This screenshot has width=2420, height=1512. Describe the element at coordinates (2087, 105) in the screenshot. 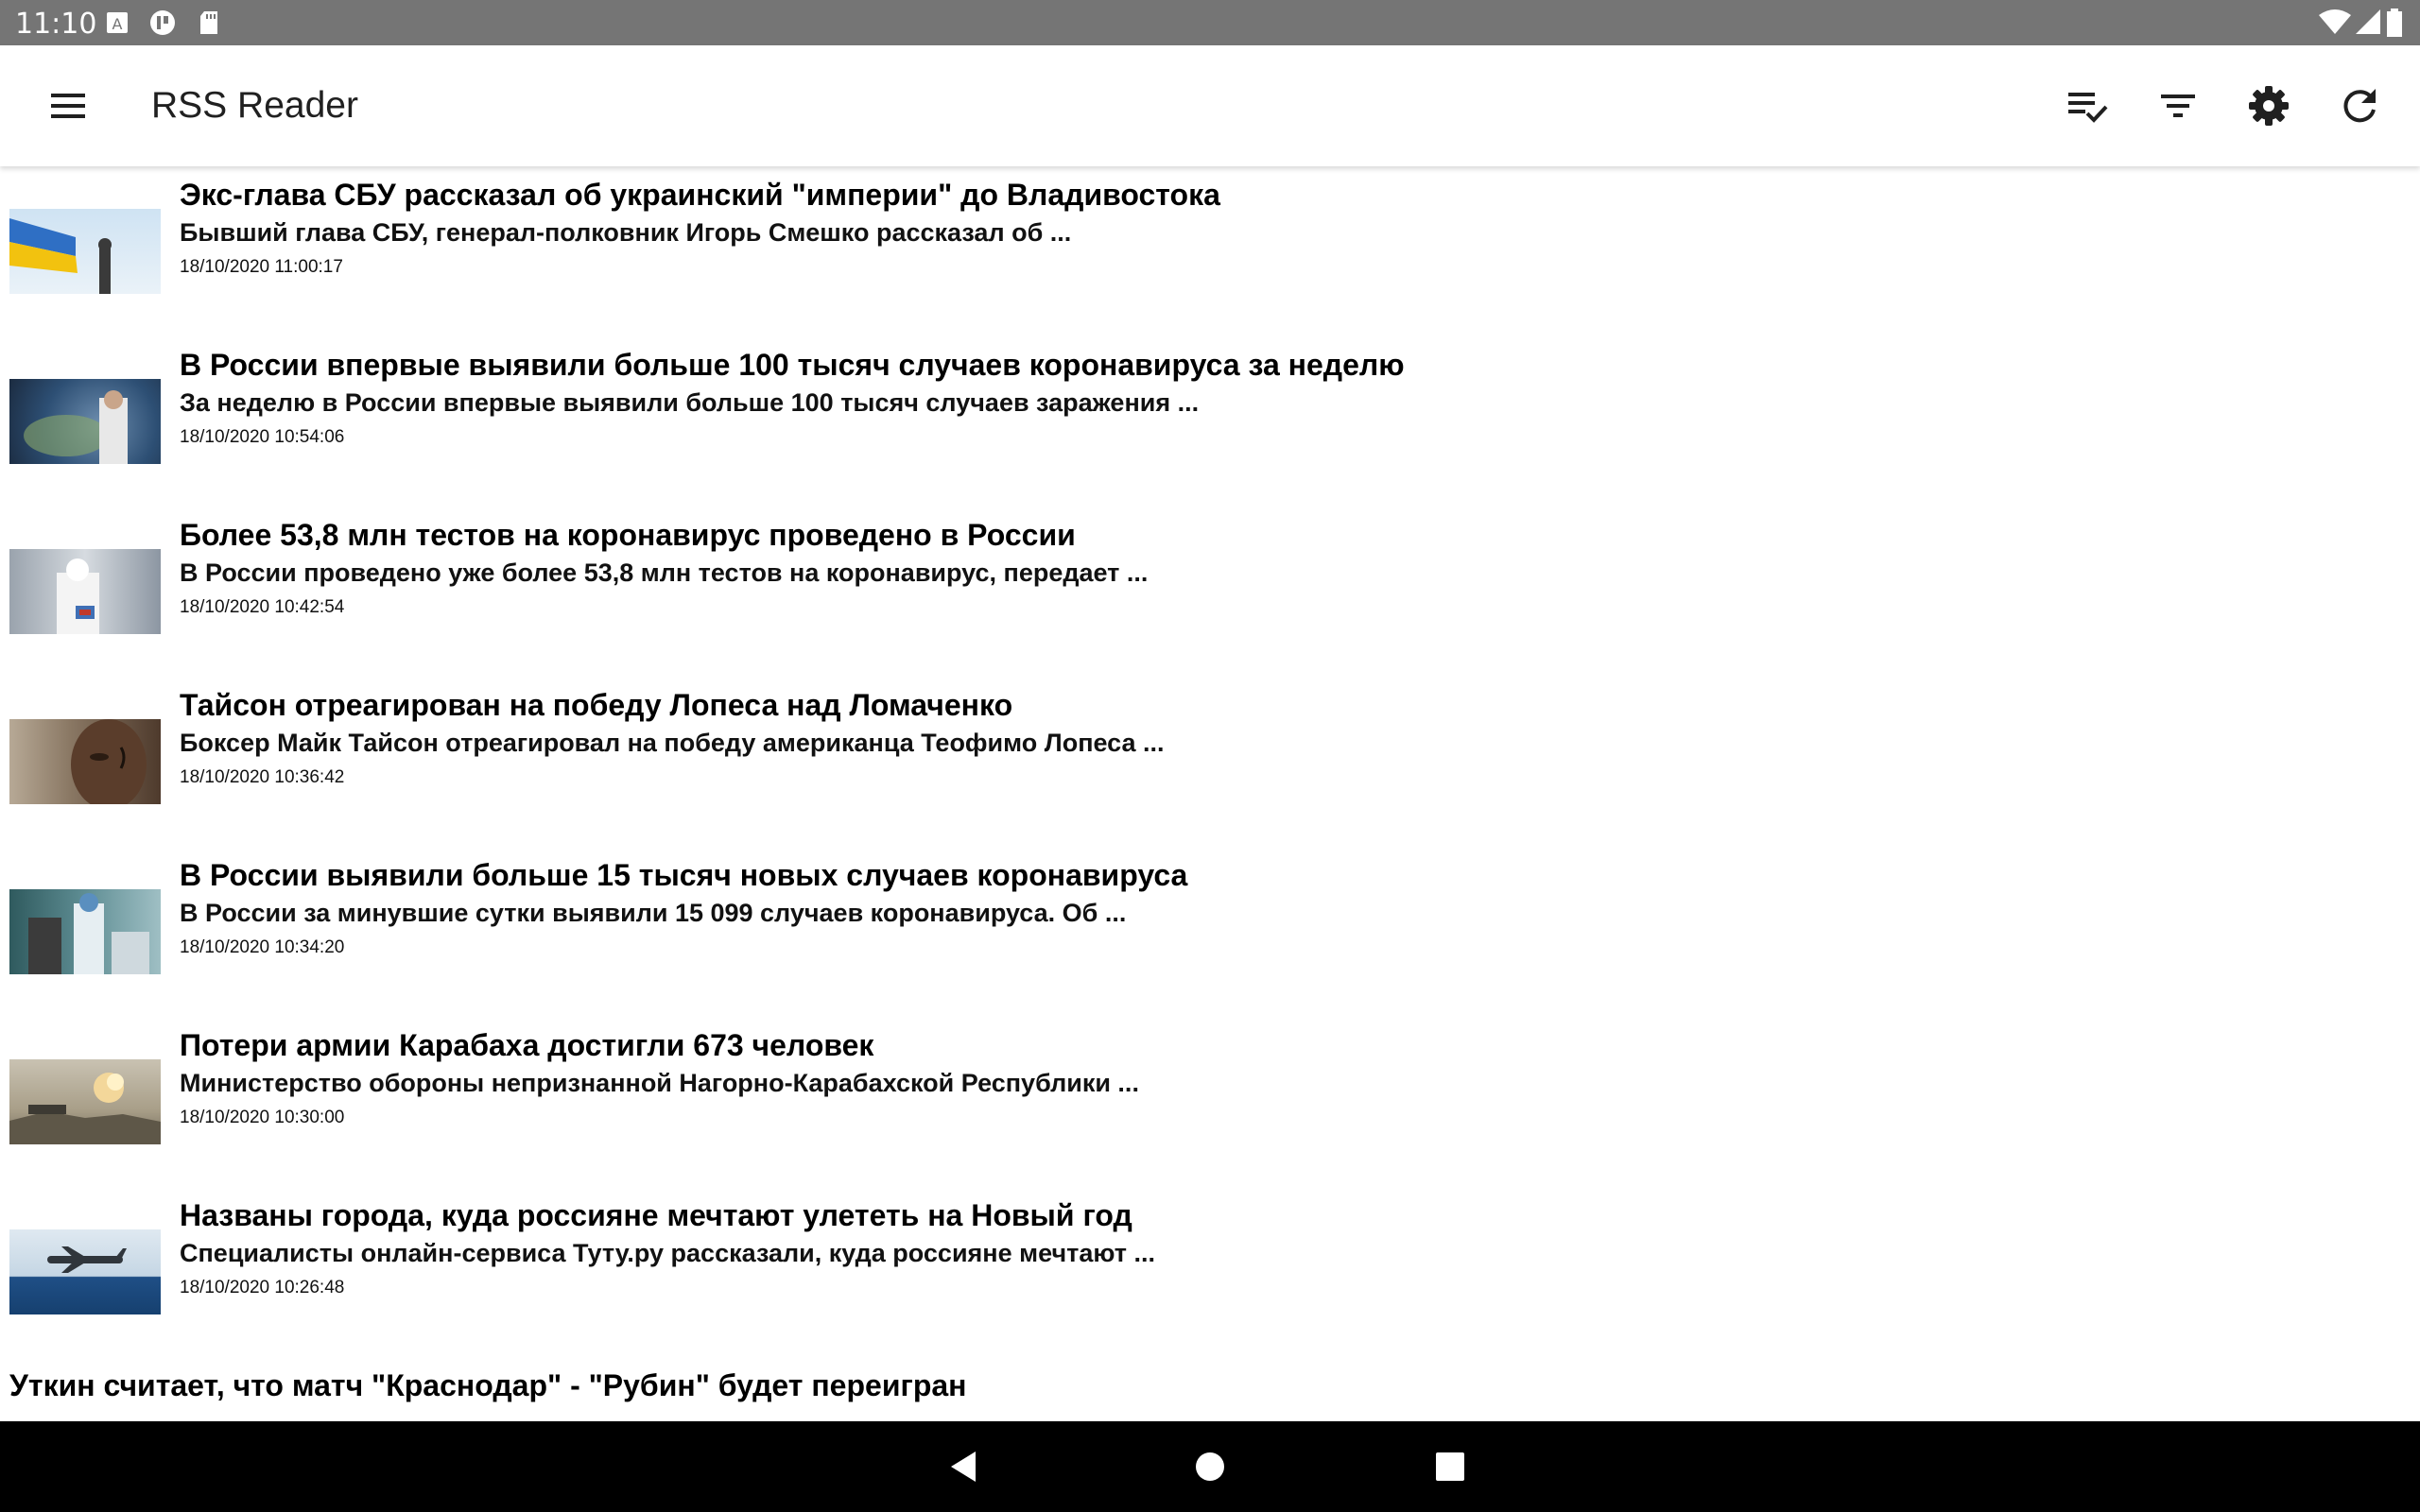

I see `playlist-check-icon` at that location.